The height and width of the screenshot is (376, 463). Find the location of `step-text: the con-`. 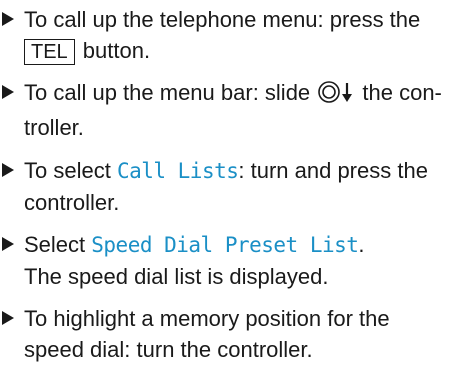

step-text: the con- is located at coordinates (399, 92).